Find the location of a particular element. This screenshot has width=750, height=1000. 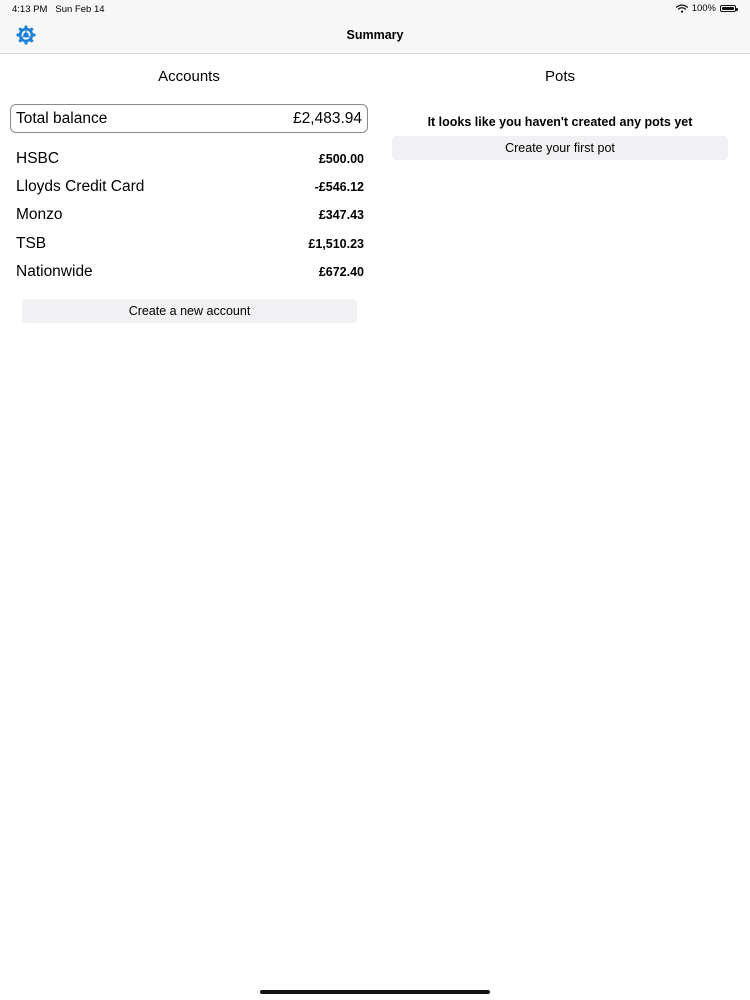

total-balance-row: Total balance £2,483.94 is located at coordinates (189, 118).